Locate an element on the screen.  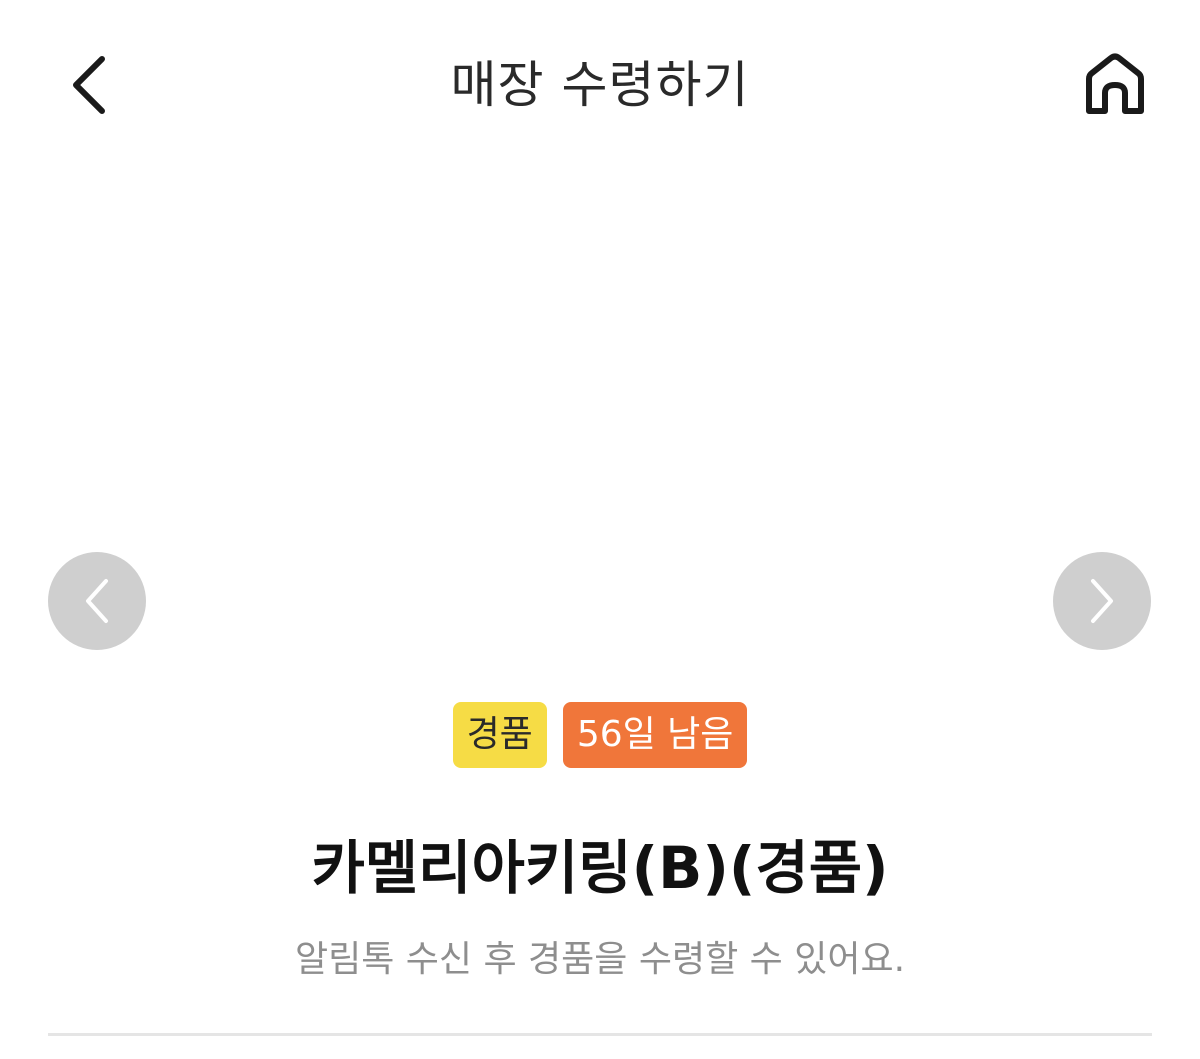
home-icon is located at coordinates (1115, 83).